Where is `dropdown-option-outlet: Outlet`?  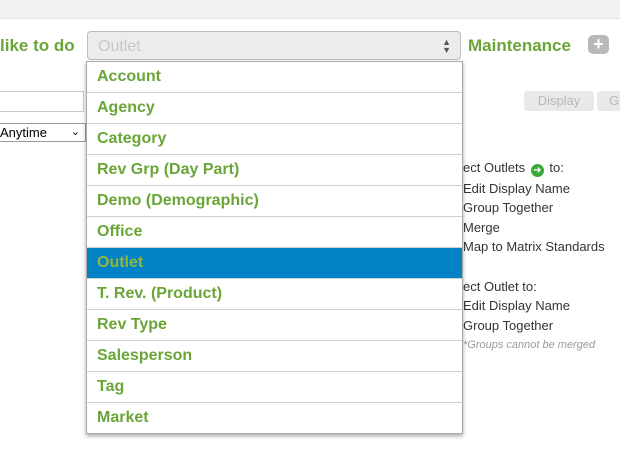 dropdown-option-outlet: Outlet is located at coordinates (274, 263).